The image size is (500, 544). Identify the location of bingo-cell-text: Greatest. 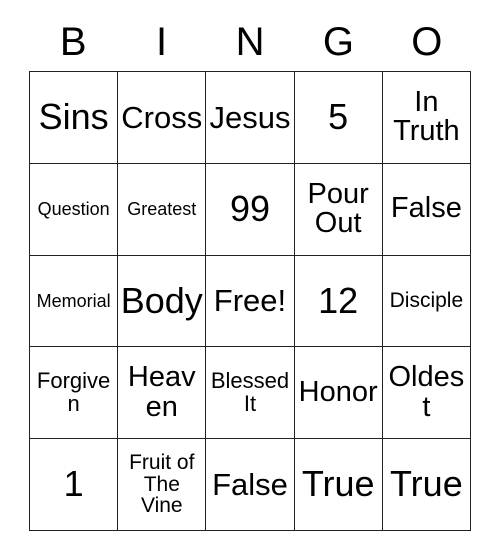
(162, 209).